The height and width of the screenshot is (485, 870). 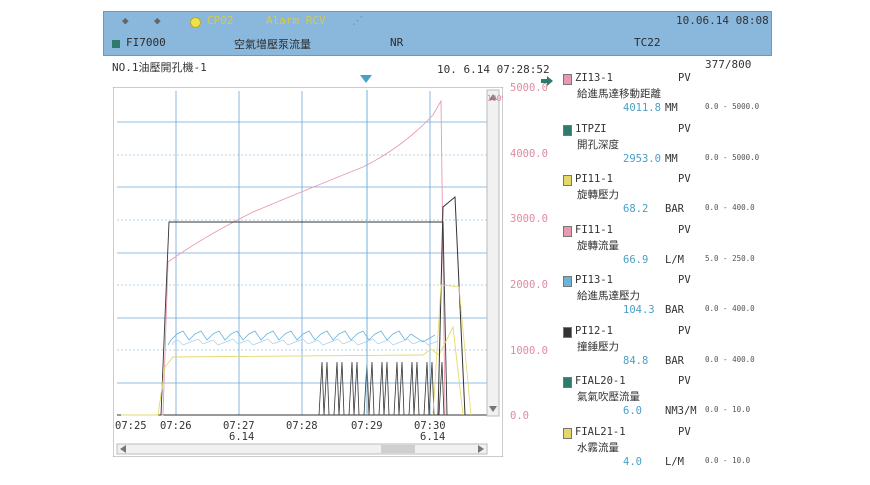 What do you see at coordinates (195, 22) in the screenshot?
I see `status-lamp-icon` at bounding box center [195, 22].